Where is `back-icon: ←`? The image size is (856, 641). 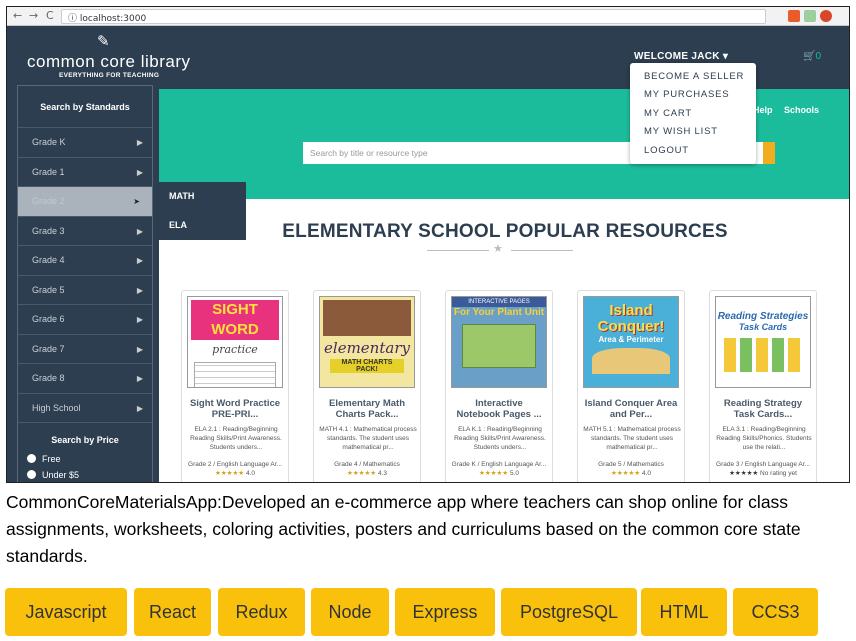 back-icon: ← is located at coordinates (17, 15).